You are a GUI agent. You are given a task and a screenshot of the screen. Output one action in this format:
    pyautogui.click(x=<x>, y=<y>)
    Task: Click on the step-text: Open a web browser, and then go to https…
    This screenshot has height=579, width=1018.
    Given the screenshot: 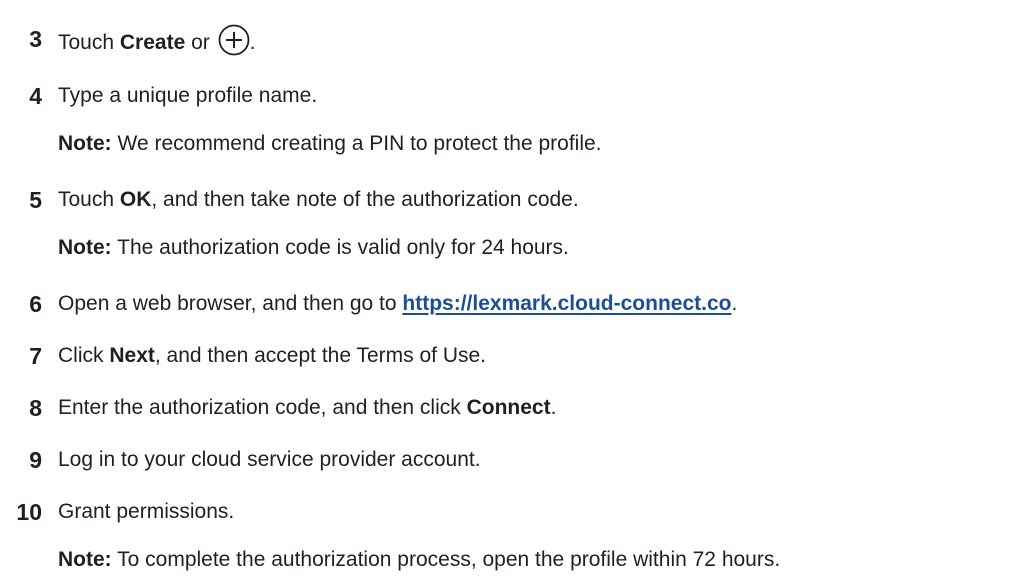 What is the action you would take?
    pyautogui.click(x=397, y=304)
    